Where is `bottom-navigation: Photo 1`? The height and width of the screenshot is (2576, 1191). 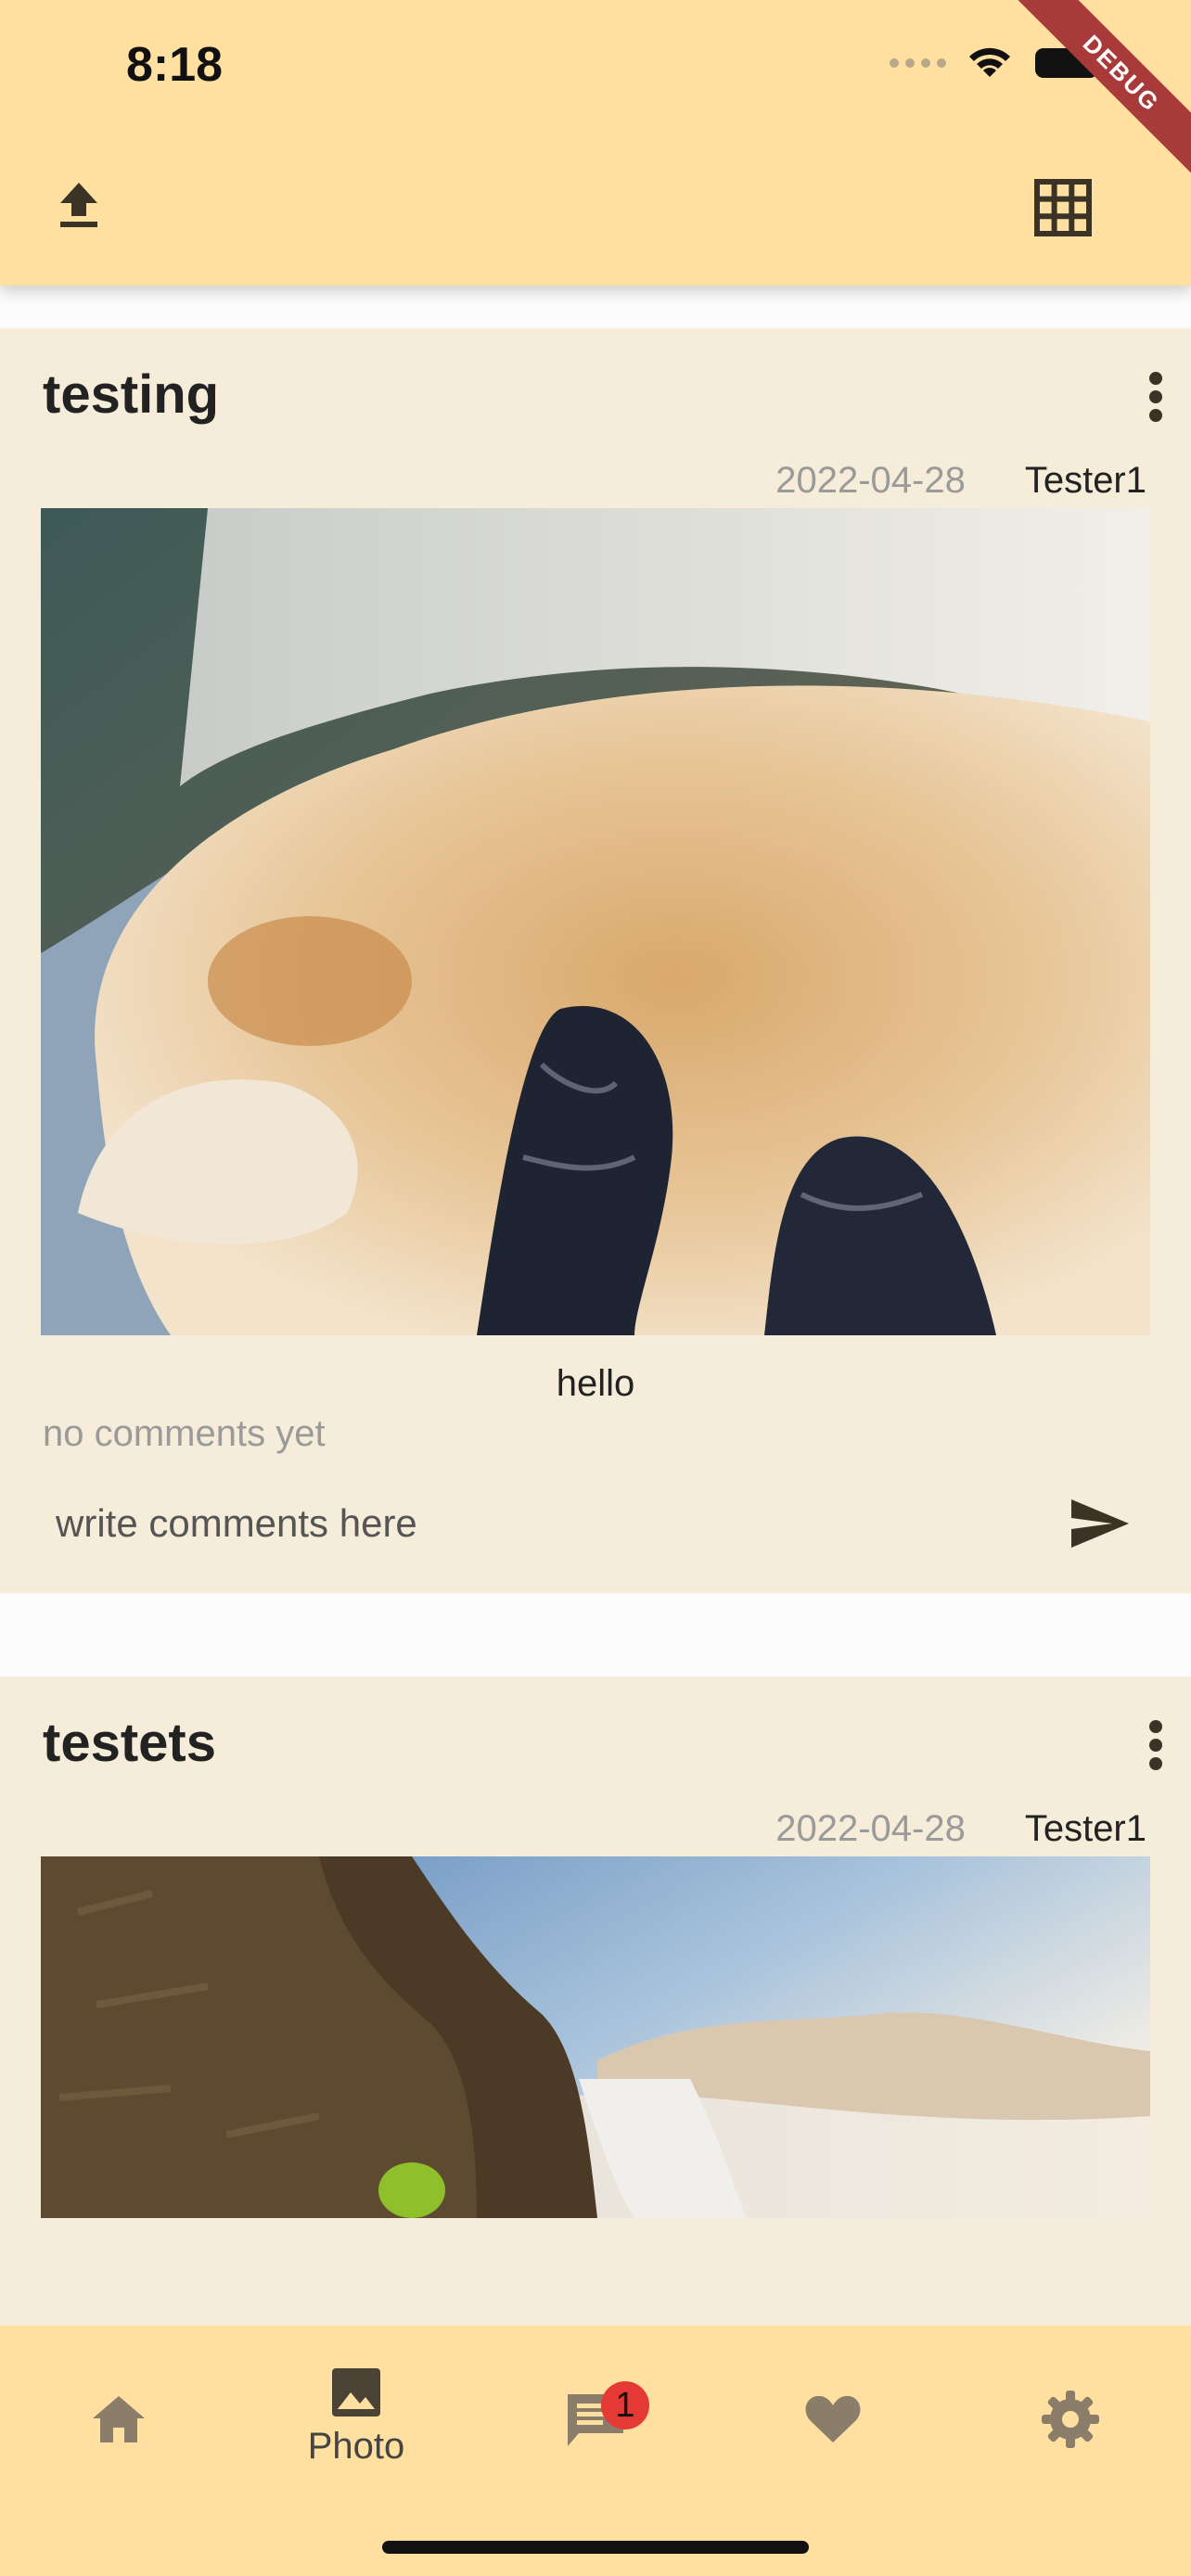
bottom-navigation: Photo 1 is located at coordinates (595, 2451).